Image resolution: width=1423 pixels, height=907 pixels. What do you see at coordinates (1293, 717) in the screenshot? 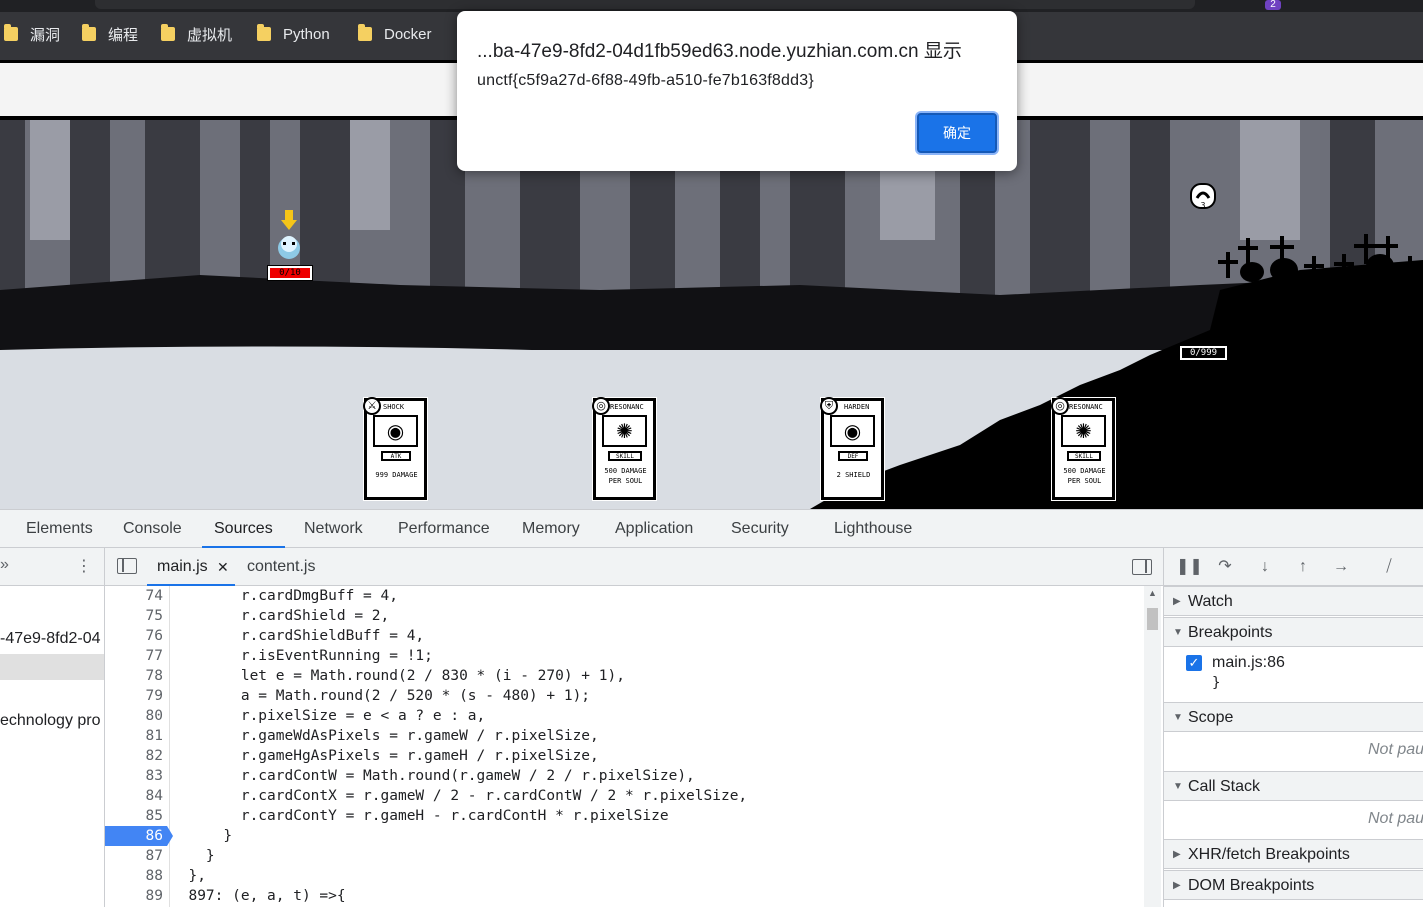
I see `scope-section: ▼ Scope` at bounding box center [1293, 717].